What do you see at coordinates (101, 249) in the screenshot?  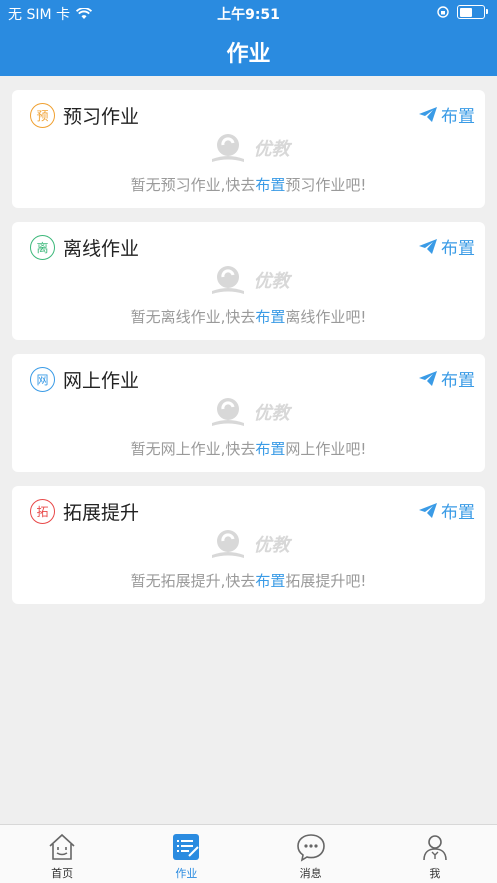 I see `card-title: 离线作业` at bounding box center [101, 249].